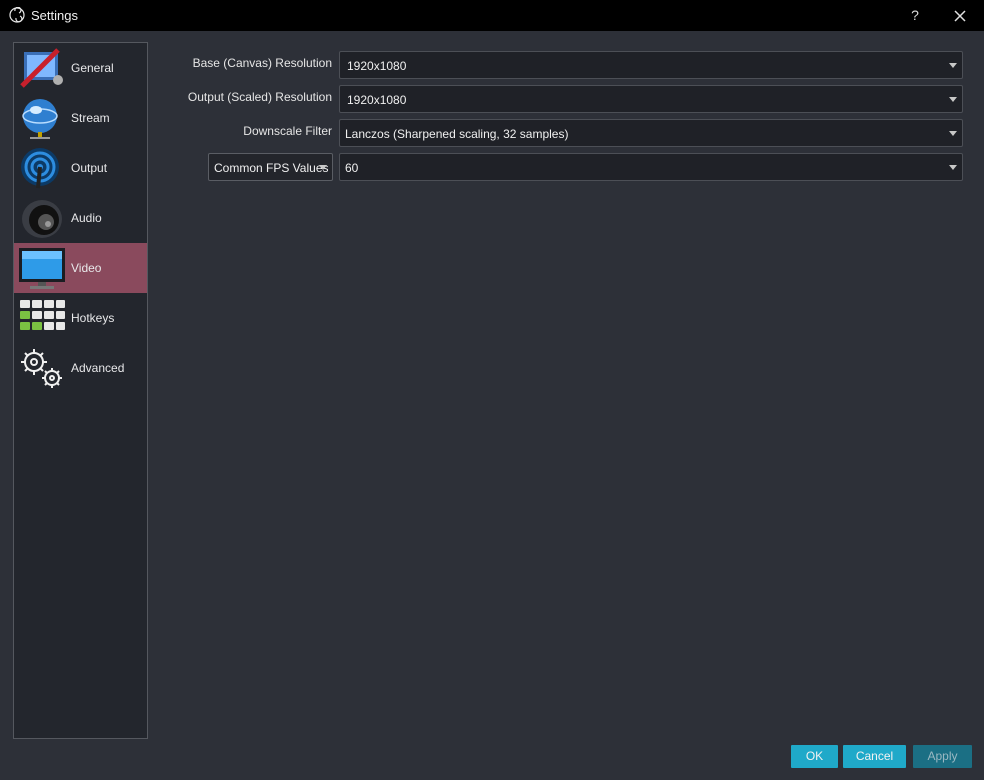  What do you see at coordinates (41, 68) in the screenshot?
I see `general-icon` at bounding box center [41, 68].